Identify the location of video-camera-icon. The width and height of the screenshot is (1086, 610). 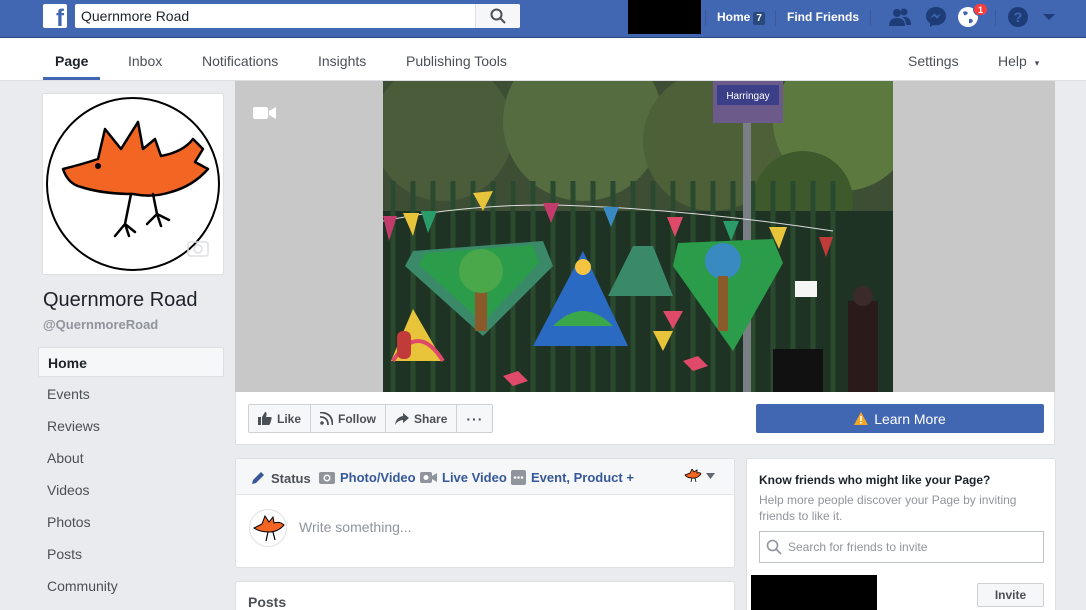
(265, 114).